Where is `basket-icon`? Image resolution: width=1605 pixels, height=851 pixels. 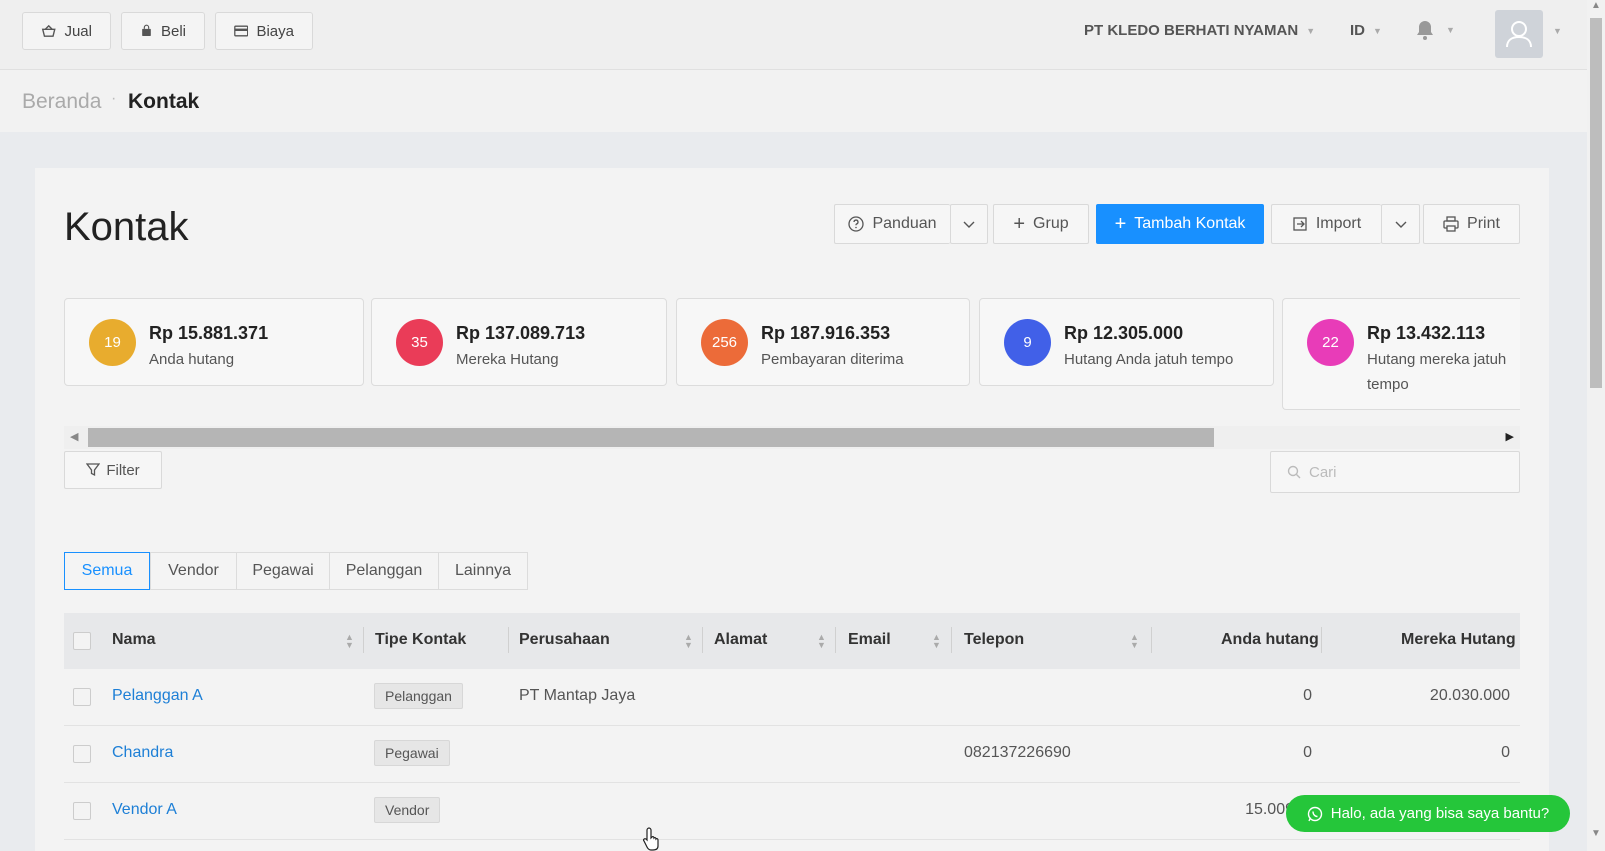 basket-icon is located at coordinates (48, 30).